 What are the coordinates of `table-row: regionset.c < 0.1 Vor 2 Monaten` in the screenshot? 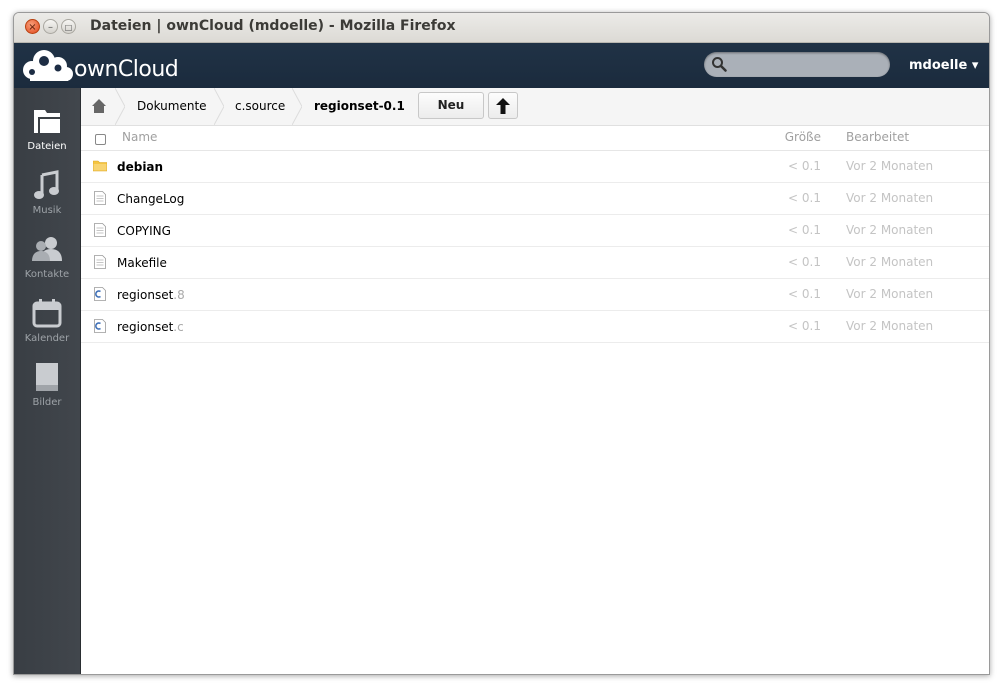 It's located at (535, 327).